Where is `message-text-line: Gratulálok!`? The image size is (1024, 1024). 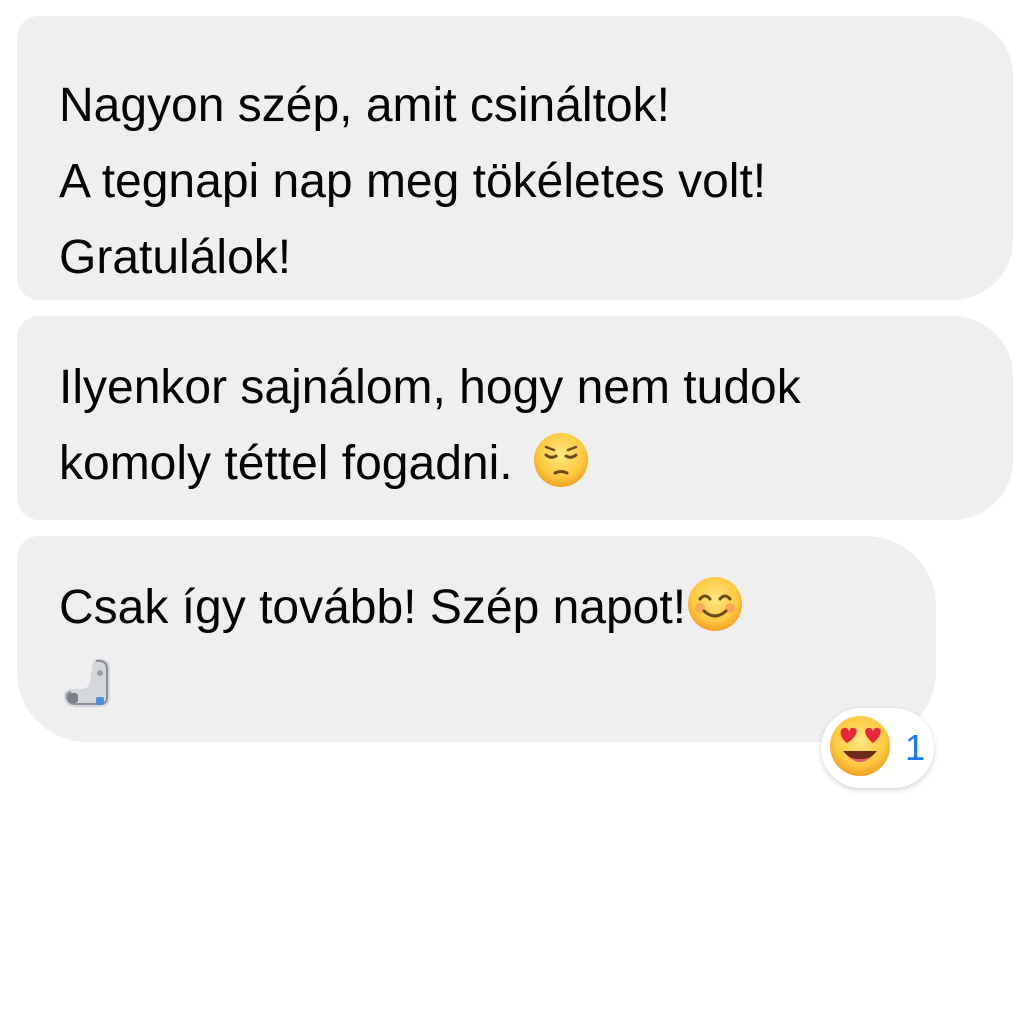
message-text-line: Gratulálok! is located at coordinates (175, 257).